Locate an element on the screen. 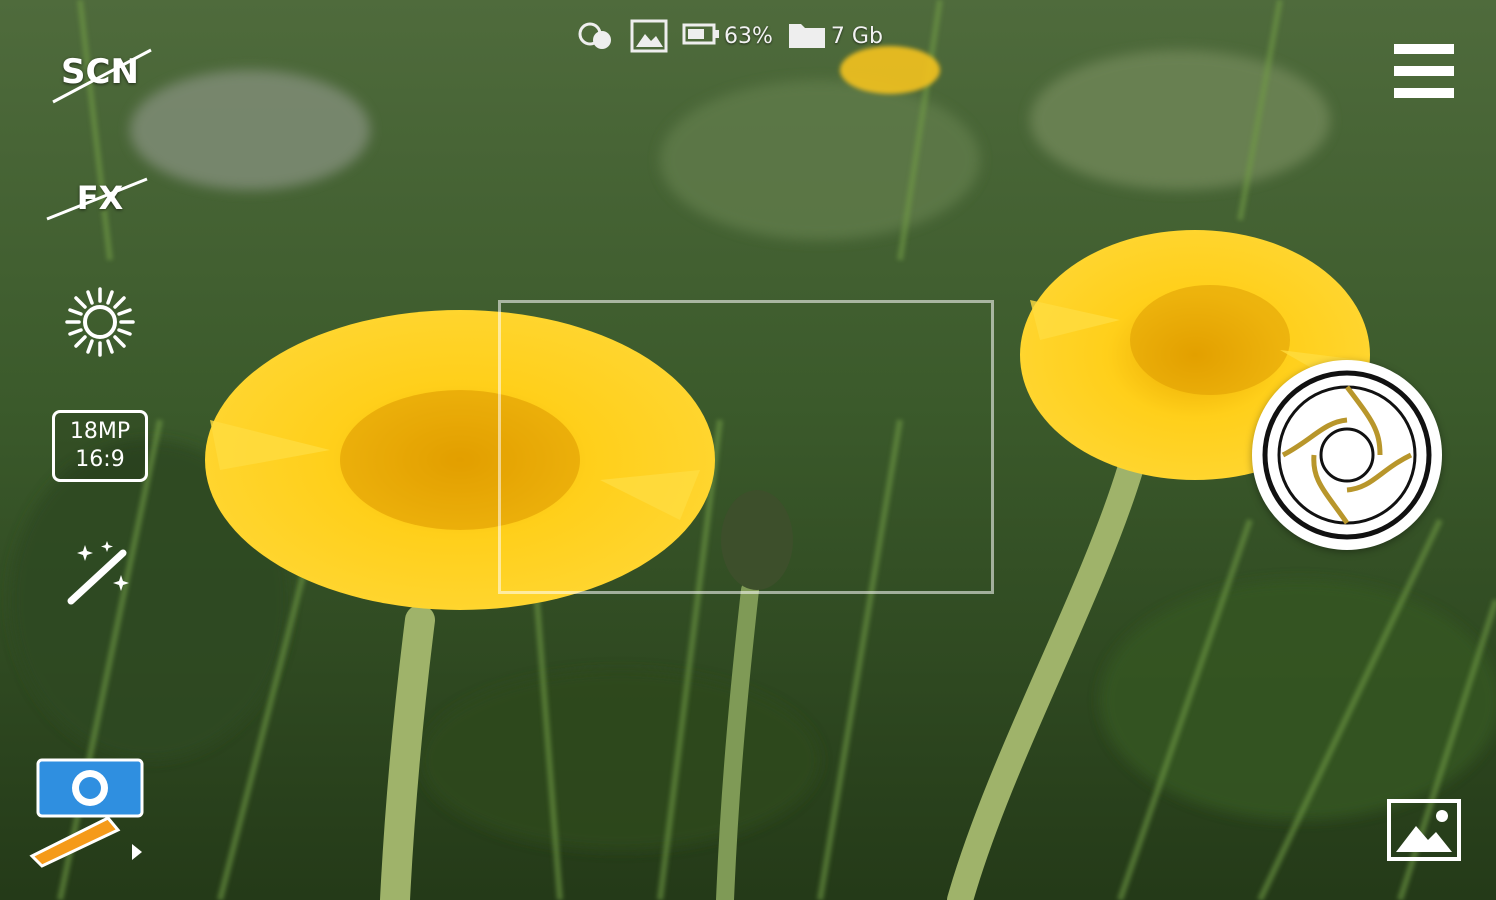 The image size is (1496, 900). brightness-icon is located at coordinates (100, 324).